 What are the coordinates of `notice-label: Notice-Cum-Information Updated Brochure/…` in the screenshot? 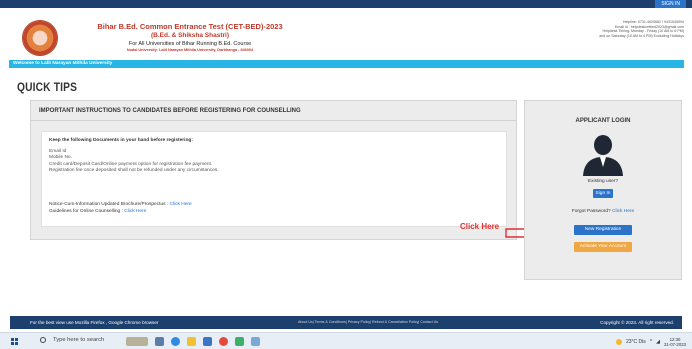 It's located at (109, 204).